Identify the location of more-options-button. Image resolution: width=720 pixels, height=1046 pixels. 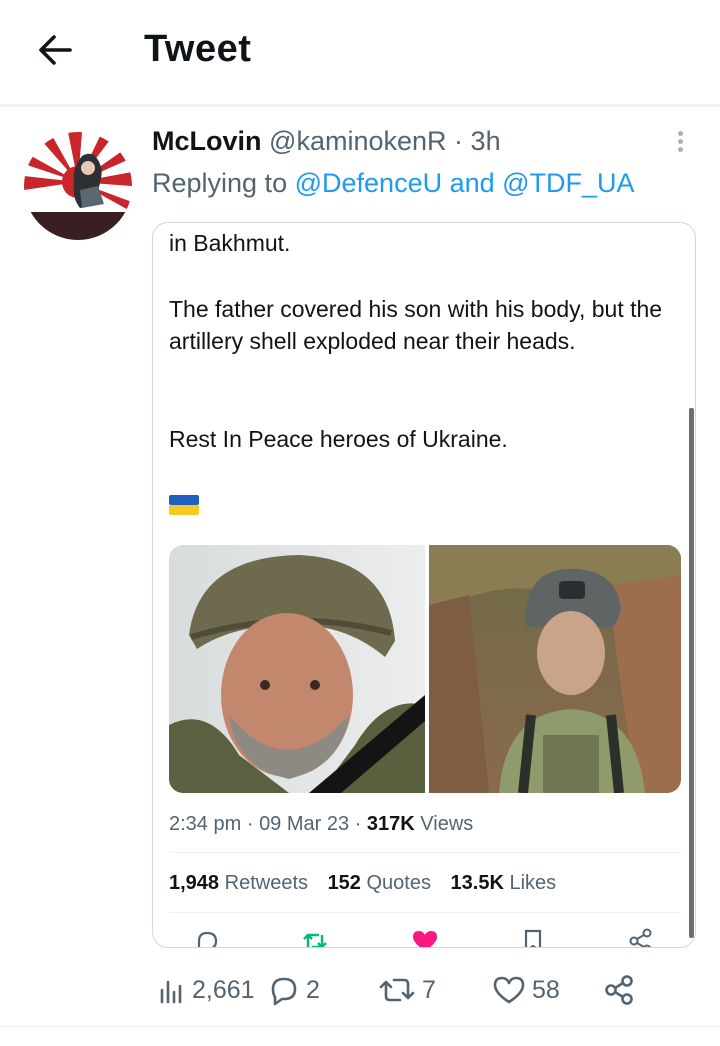
(680, 144).